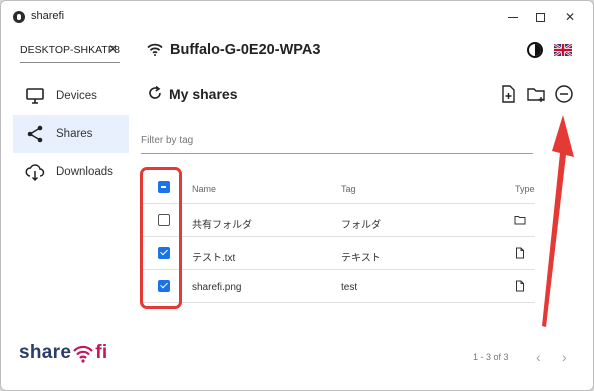 This screenshot has height=391, width=594. I want to click on maximize-button, so click(540, 17).